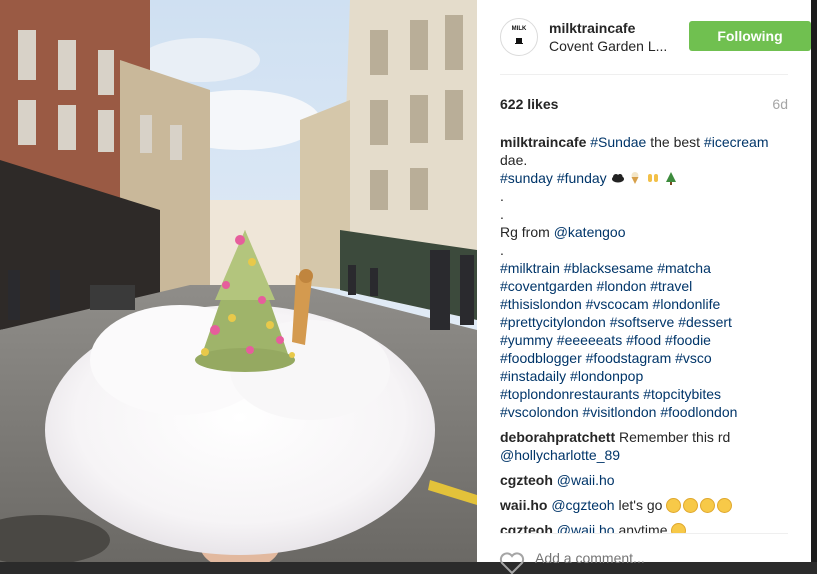 The height and width of the screenshot is (574, 817). I want to click on hashtag-line: #foodblogger #foodstagram #vsco, so click(647, 358).